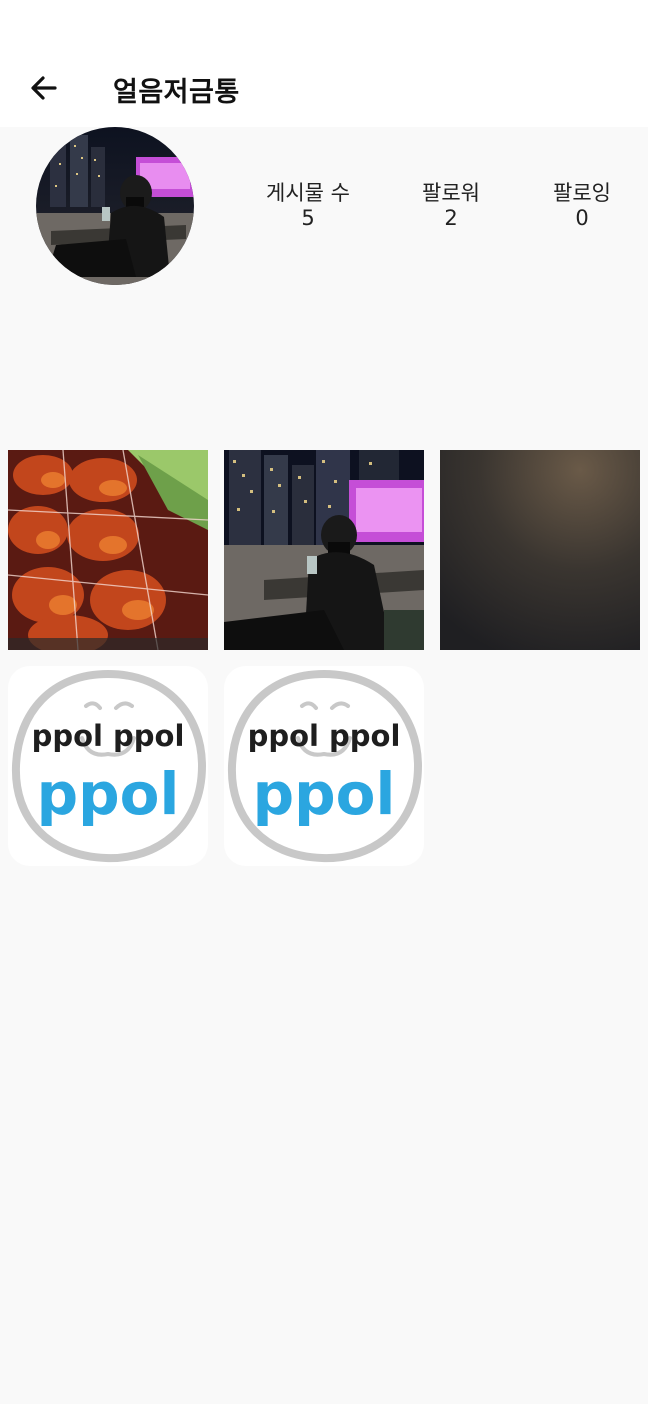 The image size is (648, 1404). What do you see at coordinates (451, 218) in the screenshot?
I see `followers-value: 2` at bounding box center [451, 218].